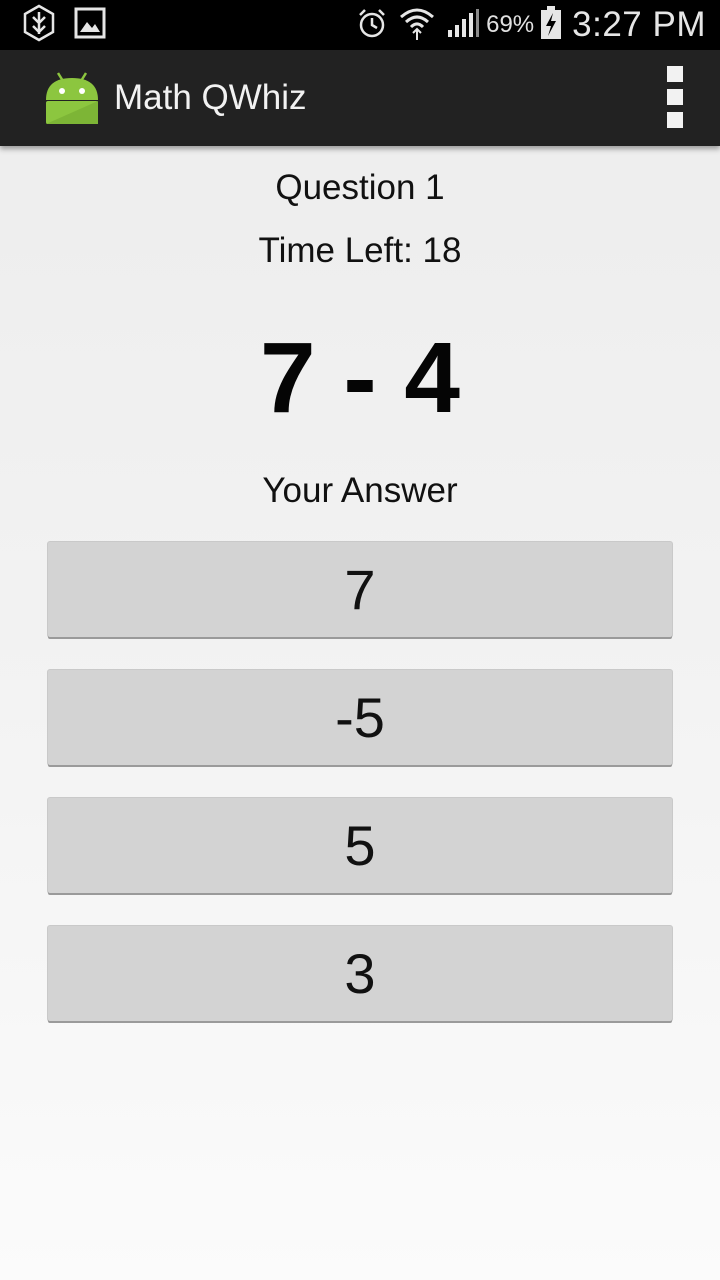 This screenshot has height=1280, width=720. What do you see at coordinates (360, 973) in the screenshot?
I see `answer-button-4: 3` at bounding box center [360, 973].